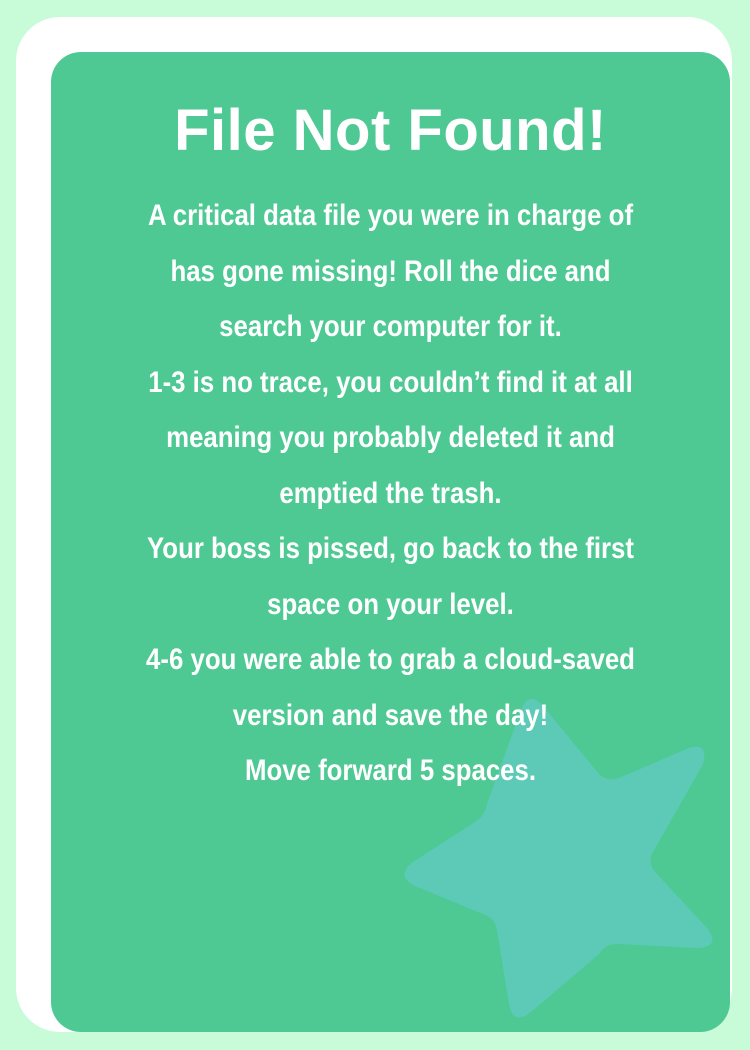 This screenshot has height=1050, width=750. I want to click on description-line: Move forward 5 spaces., so click(390, 770).